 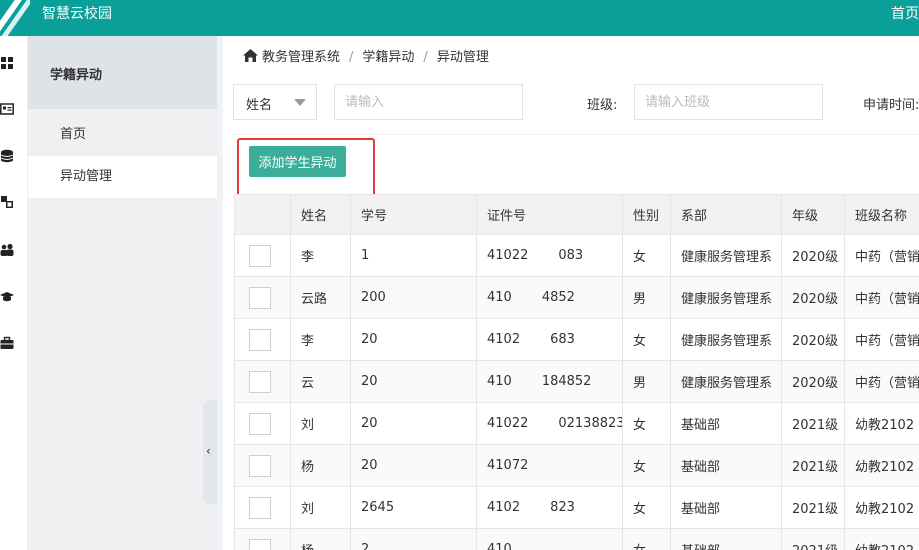 I want to click on id-number-suffix: 02138823, so click(x=590, y=423).